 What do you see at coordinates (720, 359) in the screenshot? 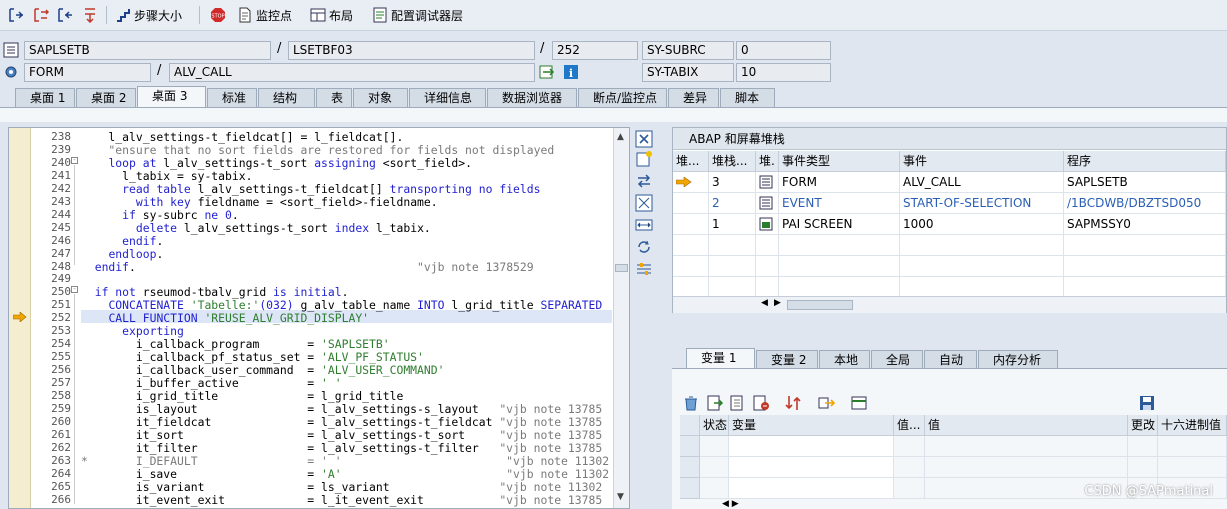
I see `var-tab-1: 变量 1` at bounding box center [720, 359].